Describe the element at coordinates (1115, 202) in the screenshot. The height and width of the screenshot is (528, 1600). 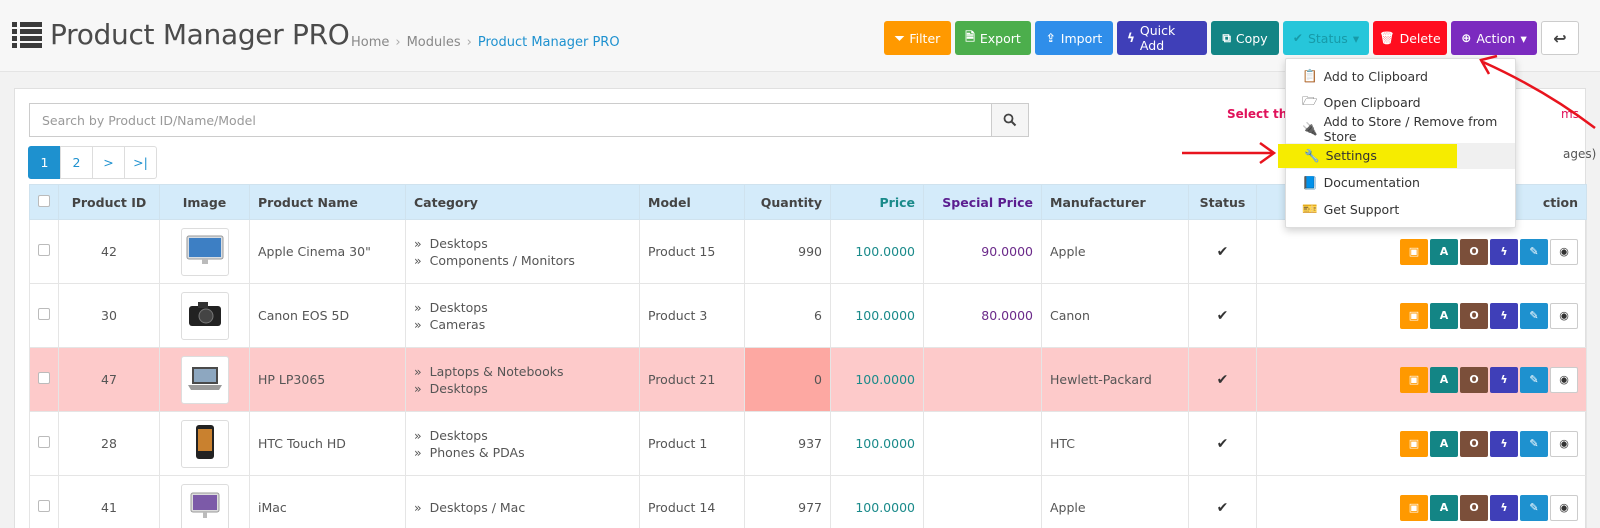
I see `col-manufacturer: Manufacturer` at that location.